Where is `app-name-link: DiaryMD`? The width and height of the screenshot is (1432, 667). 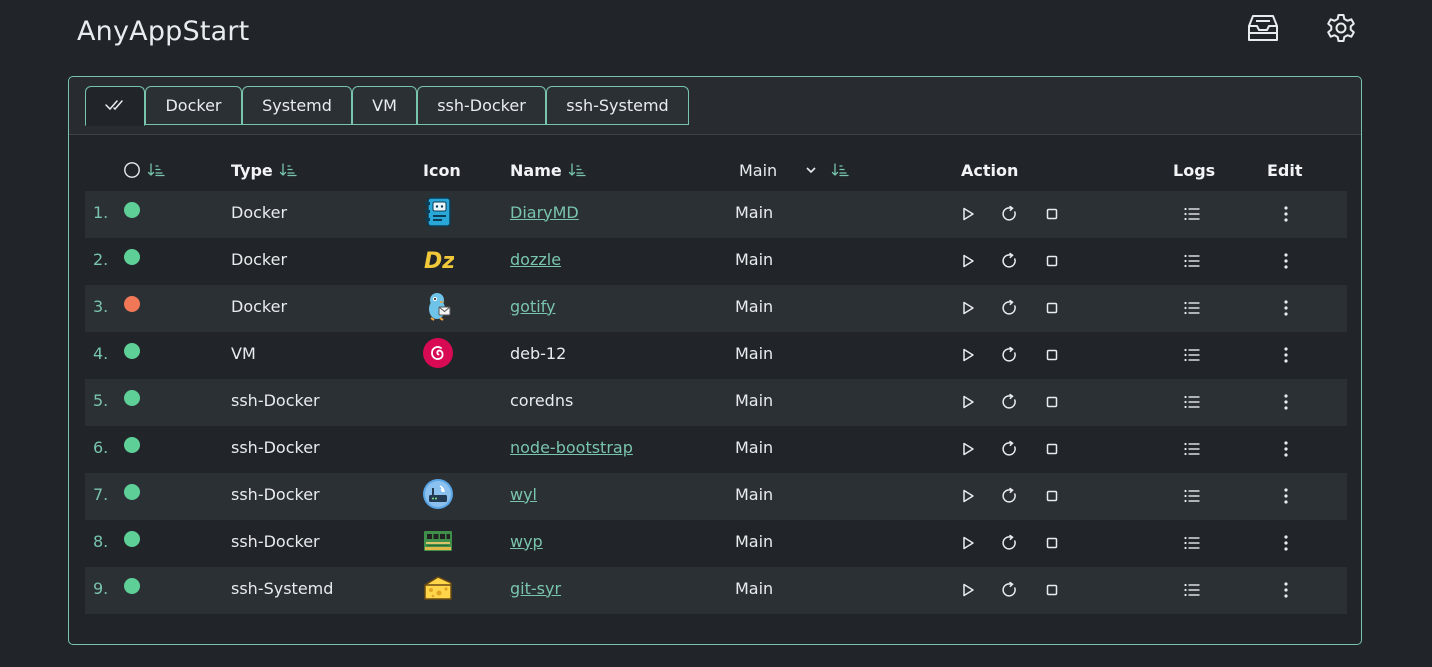 app-name-link: DiaryMD is located at coordinates (544, 212).